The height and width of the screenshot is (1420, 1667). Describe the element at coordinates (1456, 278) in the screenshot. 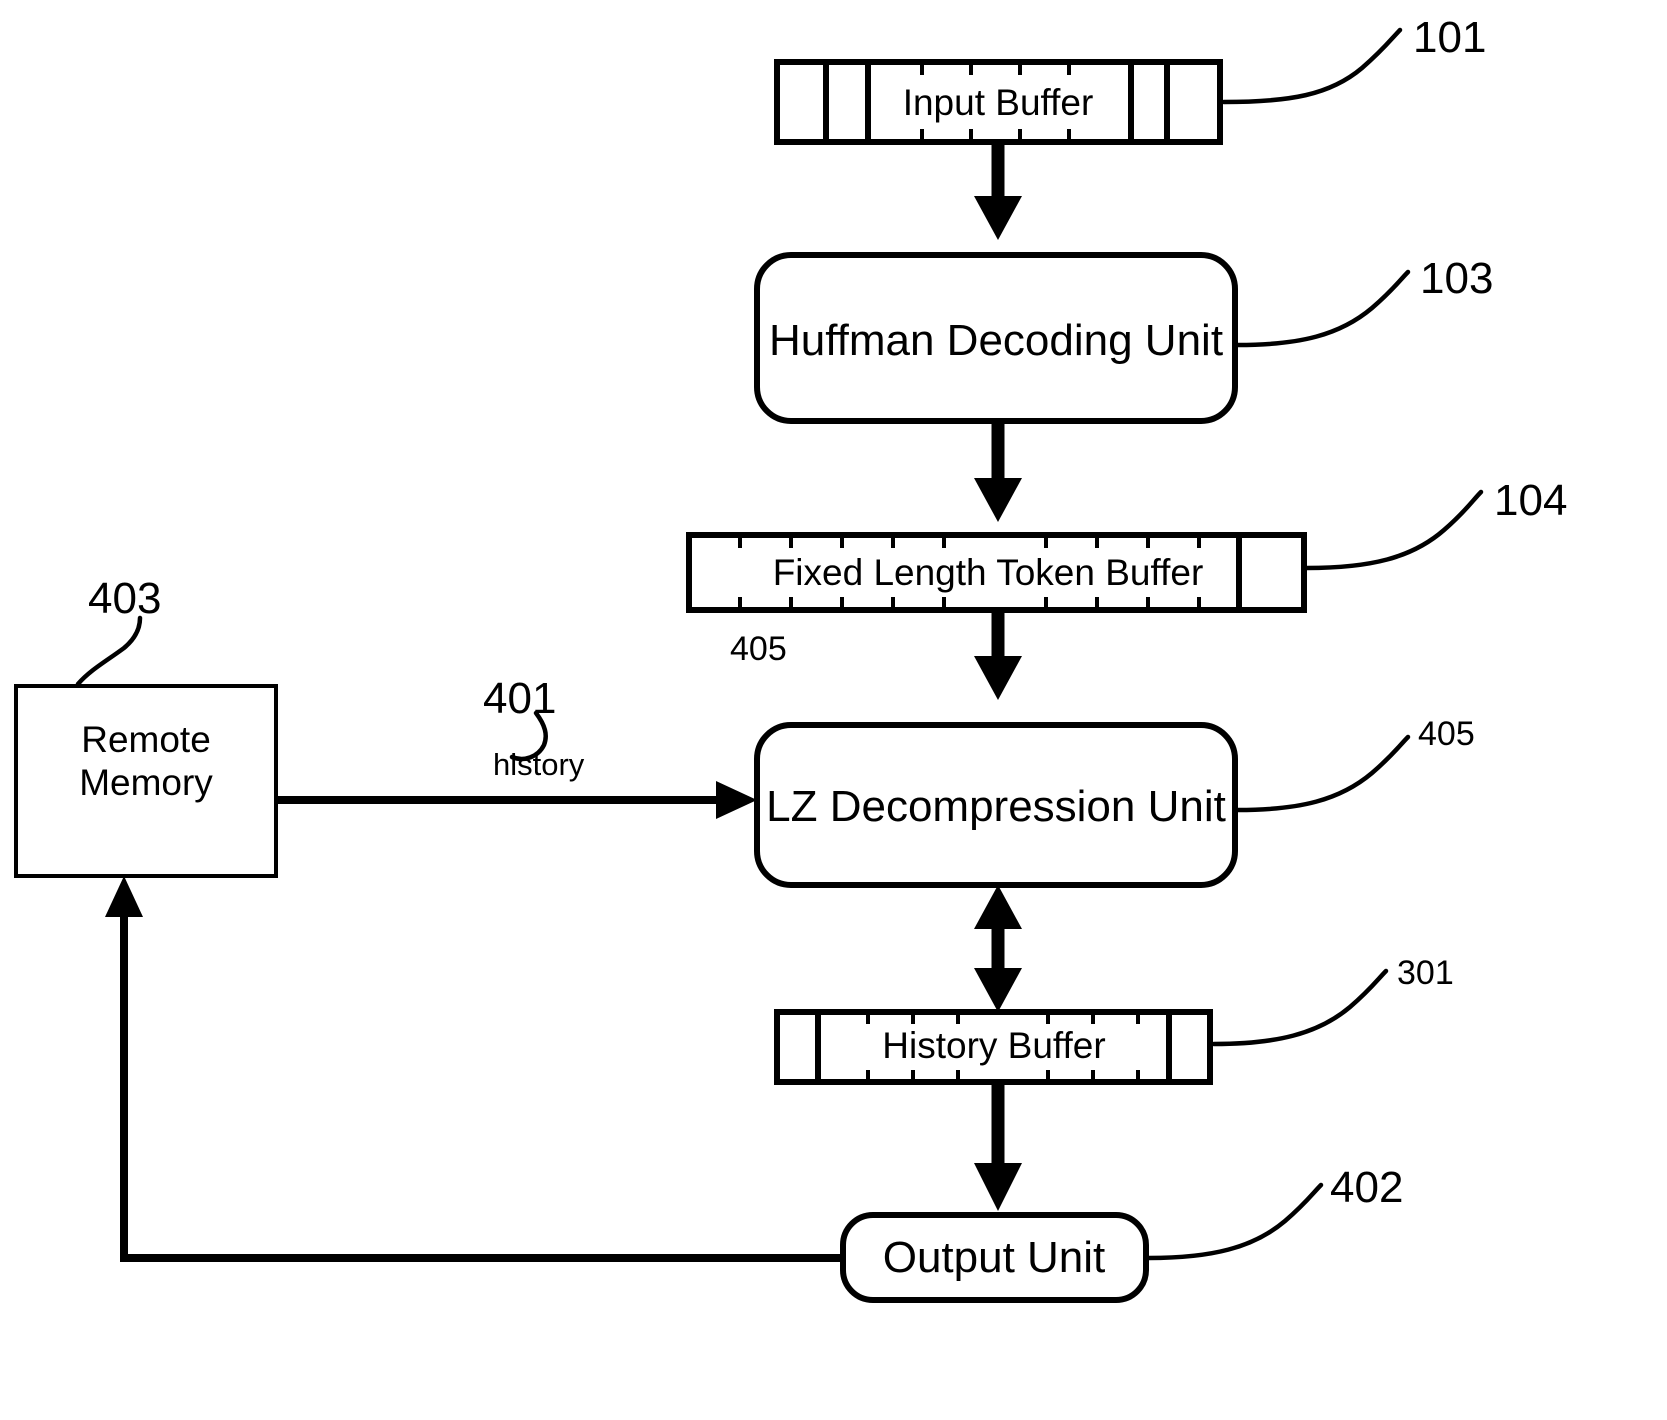

I see `ref-103: 103` at that location.